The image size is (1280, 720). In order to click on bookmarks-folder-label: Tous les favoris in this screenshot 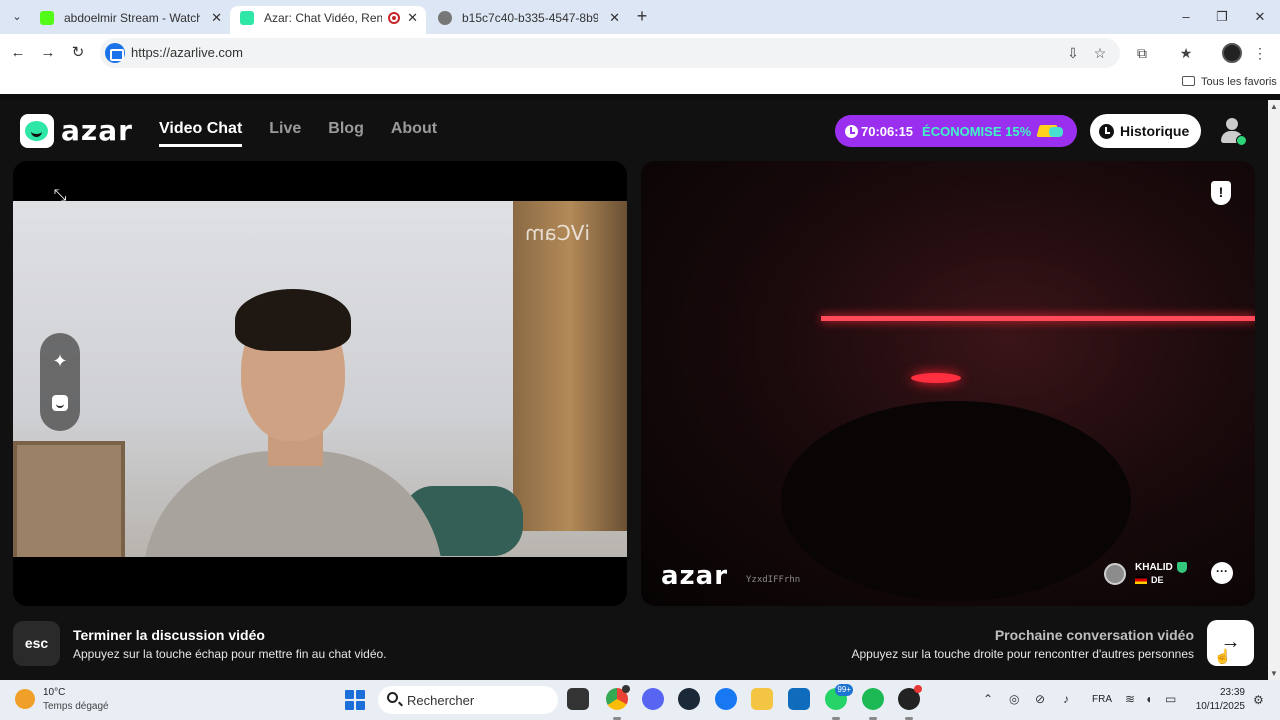, I will do `click(1239, 82)`.